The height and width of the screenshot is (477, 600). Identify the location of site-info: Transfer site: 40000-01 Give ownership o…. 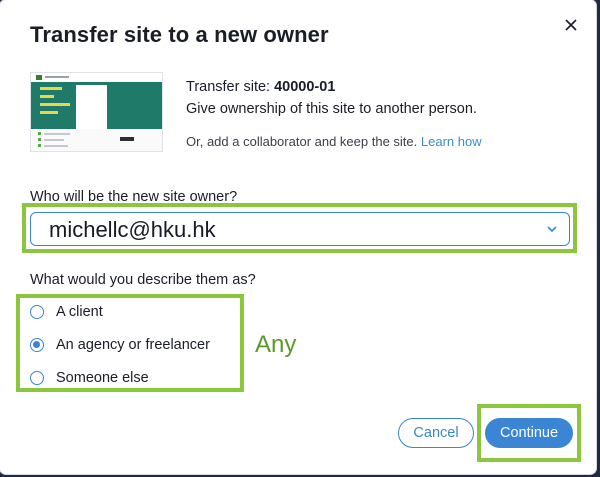
(334, 113).